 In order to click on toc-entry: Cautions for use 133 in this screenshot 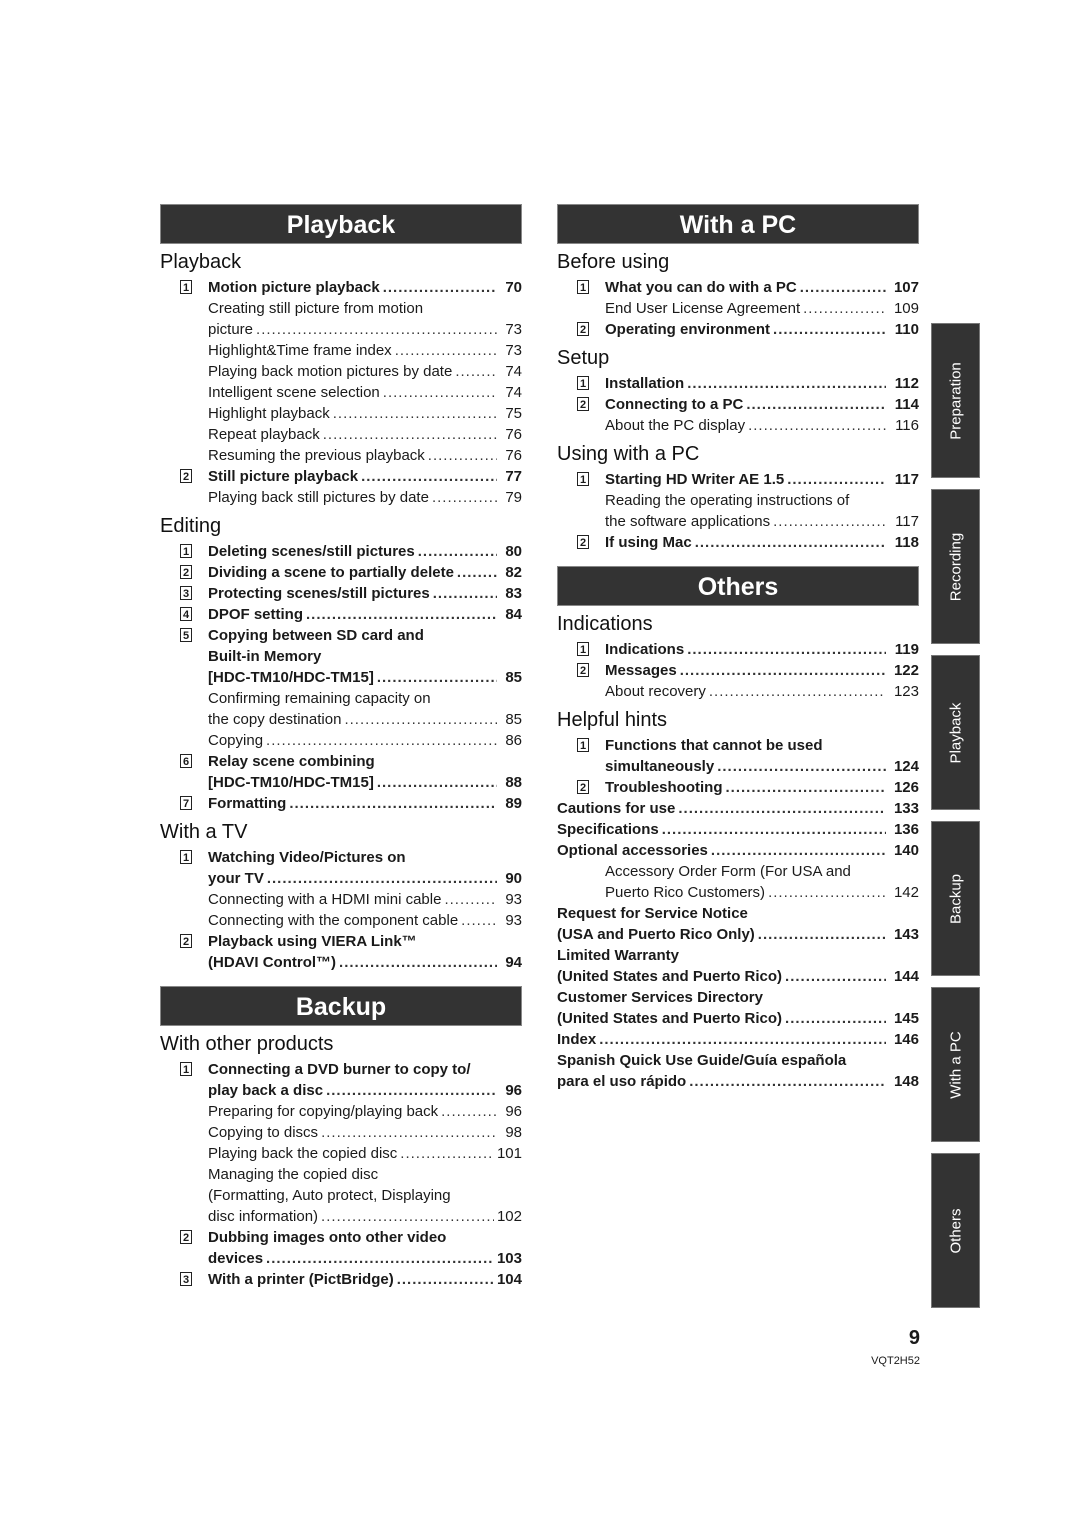, I will do `click(738, 808)`.